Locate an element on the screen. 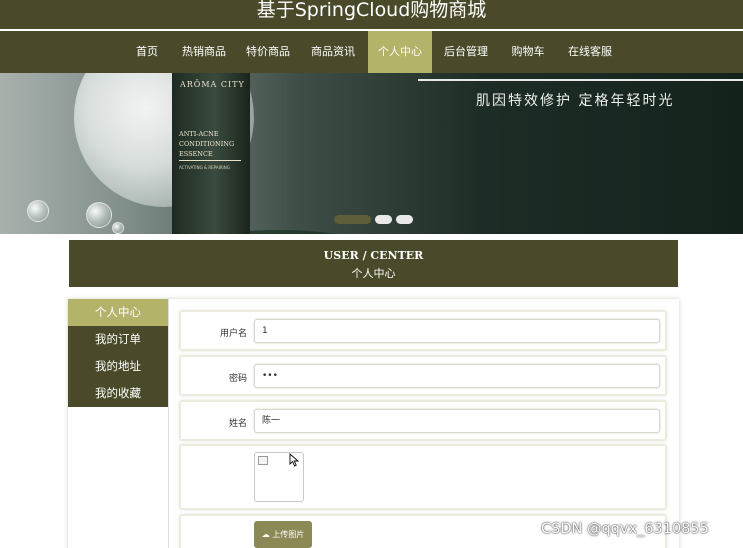  side-menu-item-orders: 我的订单 is located at coordinates (118, 339).